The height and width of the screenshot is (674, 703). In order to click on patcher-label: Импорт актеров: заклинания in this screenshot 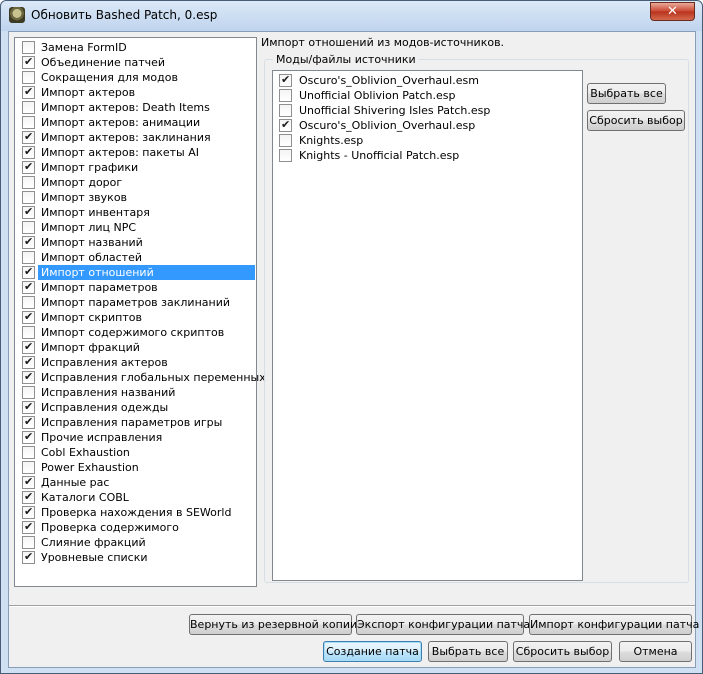, I will do `click(126, 137)`.